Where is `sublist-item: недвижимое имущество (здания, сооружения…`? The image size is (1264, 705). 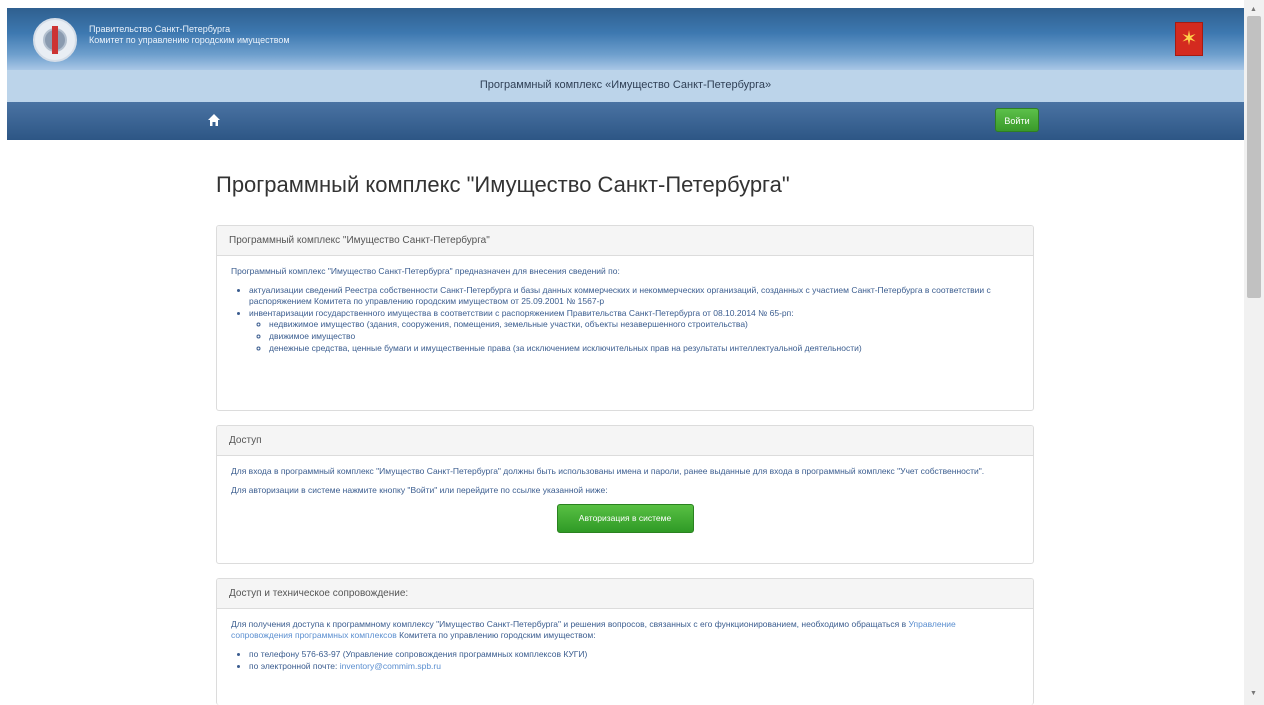 sublist-item: недвижимое имущество (здания, сооружения… is located at coordinates (644, 324).